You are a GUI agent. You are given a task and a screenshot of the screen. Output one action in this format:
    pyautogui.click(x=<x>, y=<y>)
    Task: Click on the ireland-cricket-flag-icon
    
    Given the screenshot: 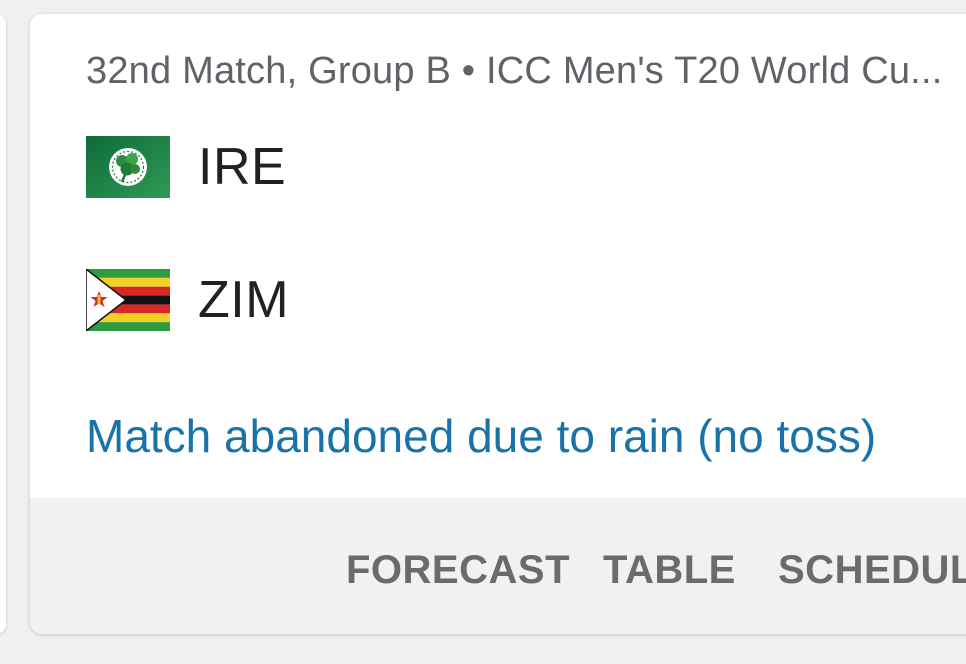 What is the action you would take?
    pyautogui.click(x=128, y=167)
    